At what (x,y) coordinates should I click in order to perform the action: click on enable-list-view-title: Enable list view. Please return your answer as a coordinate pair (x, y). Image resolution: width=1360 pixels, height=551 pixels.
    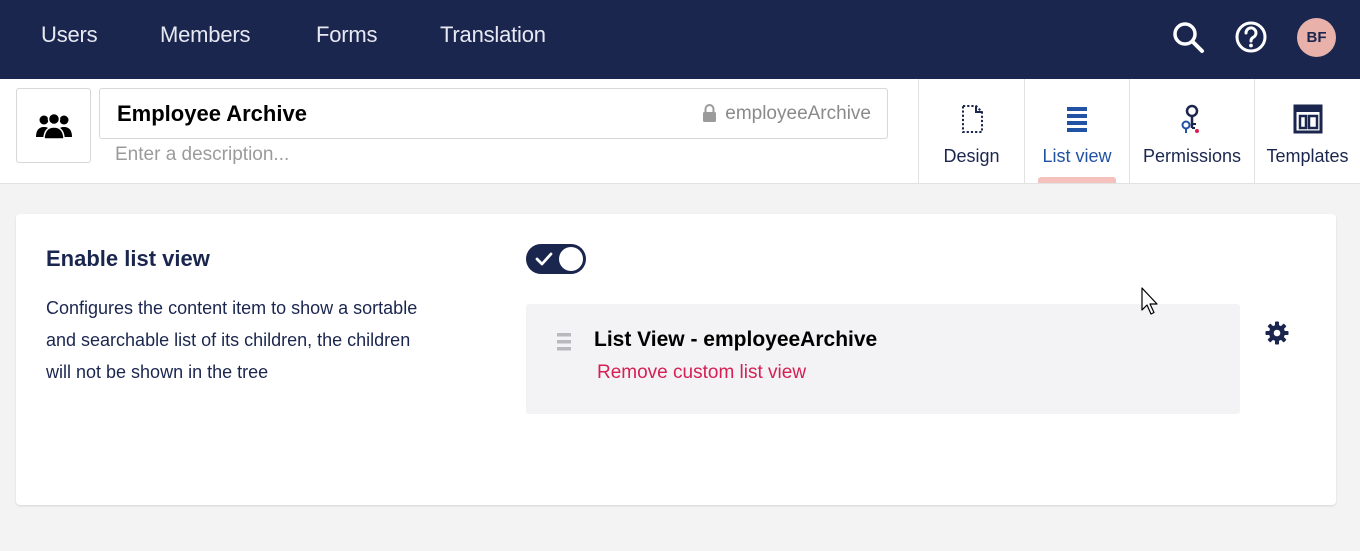
    Looking at the image, I should click on (128, 258).